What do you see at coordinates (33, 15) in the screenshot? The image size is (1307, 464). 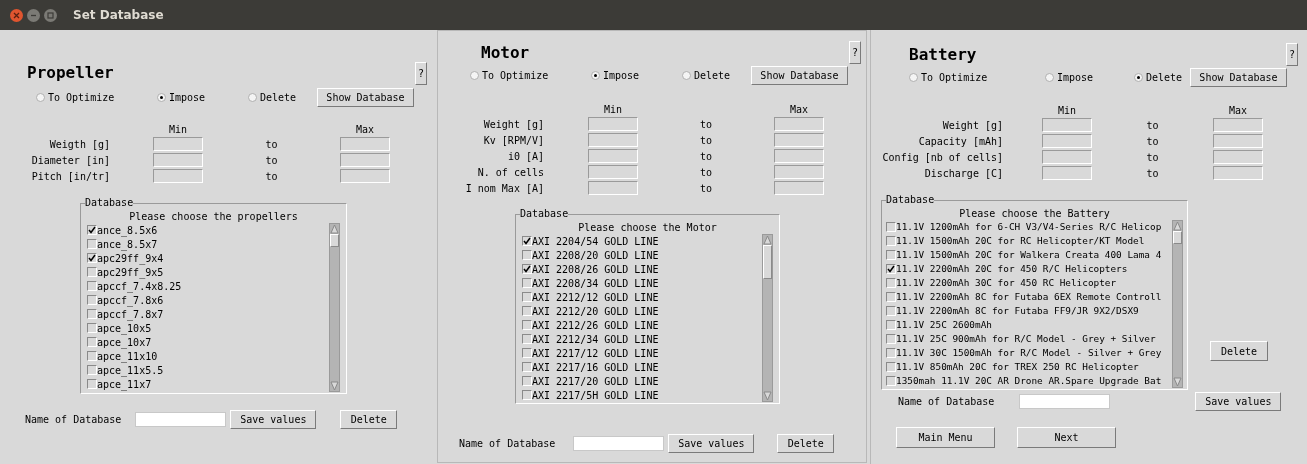 I see `minimize-icon` at bounding box center [33, 15].